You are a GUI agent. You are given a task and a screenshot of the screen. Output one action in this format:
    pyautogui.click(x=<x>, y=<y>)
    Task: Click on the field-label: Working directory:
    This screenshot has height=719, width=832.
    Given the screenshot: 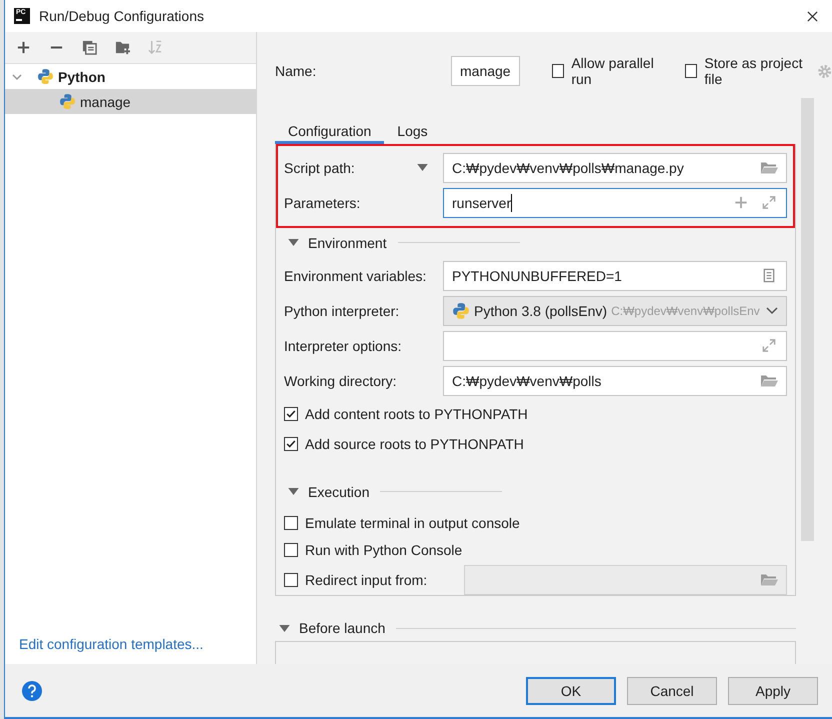 What is the action you would take?
    pyautogui.click(x=341, y=380)
    